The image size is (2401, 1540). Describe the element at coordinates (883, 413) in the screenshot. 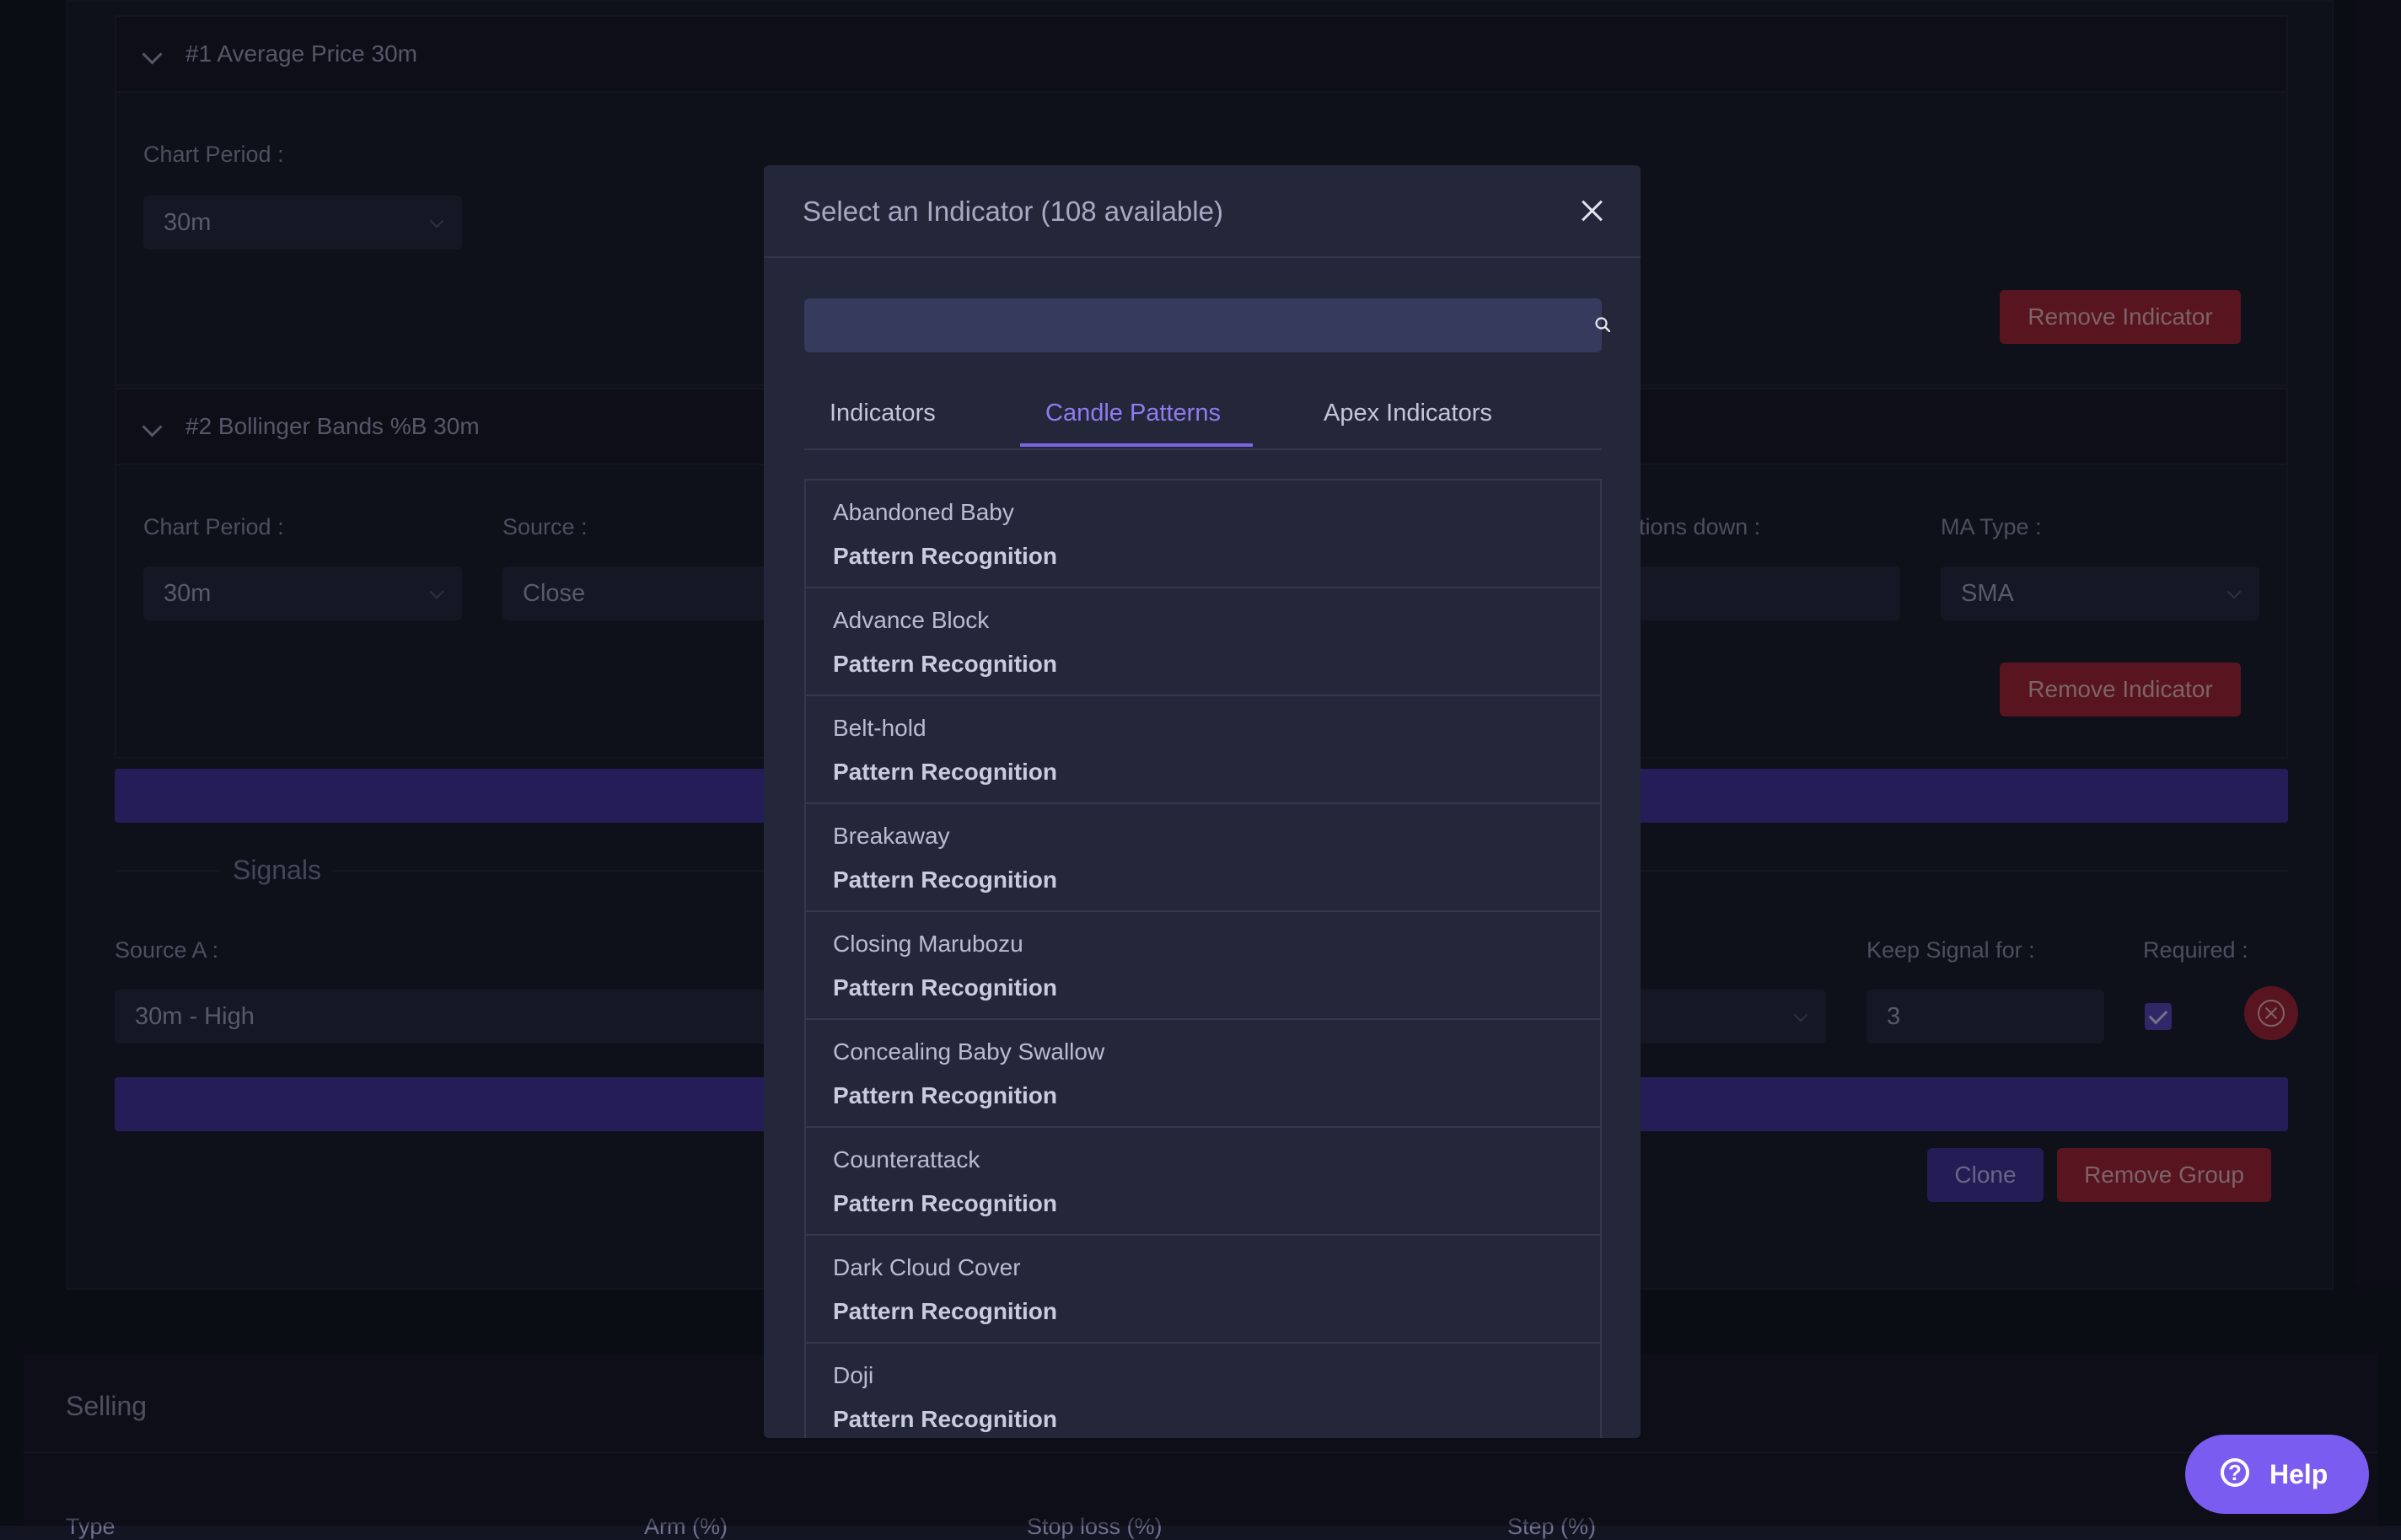

I see `tab-indicators: Indicators` at that location.